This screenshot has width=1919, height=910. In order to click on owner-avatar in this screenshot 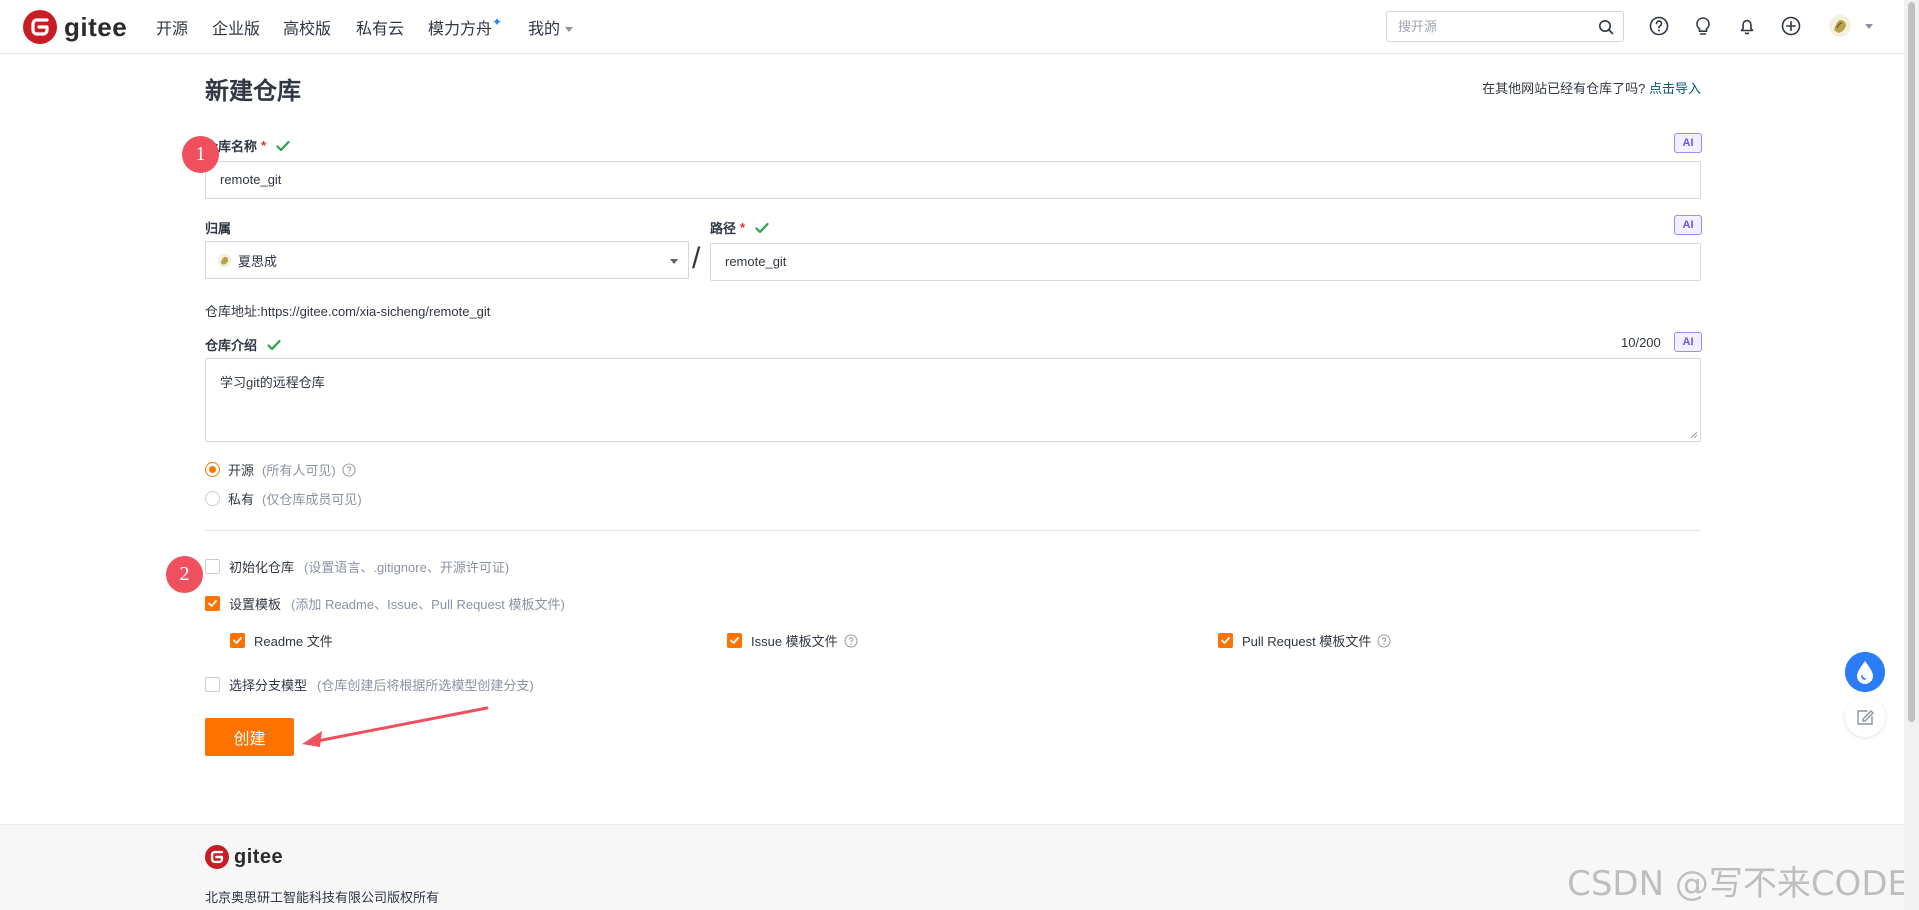, I will do `click(224, 260)`.